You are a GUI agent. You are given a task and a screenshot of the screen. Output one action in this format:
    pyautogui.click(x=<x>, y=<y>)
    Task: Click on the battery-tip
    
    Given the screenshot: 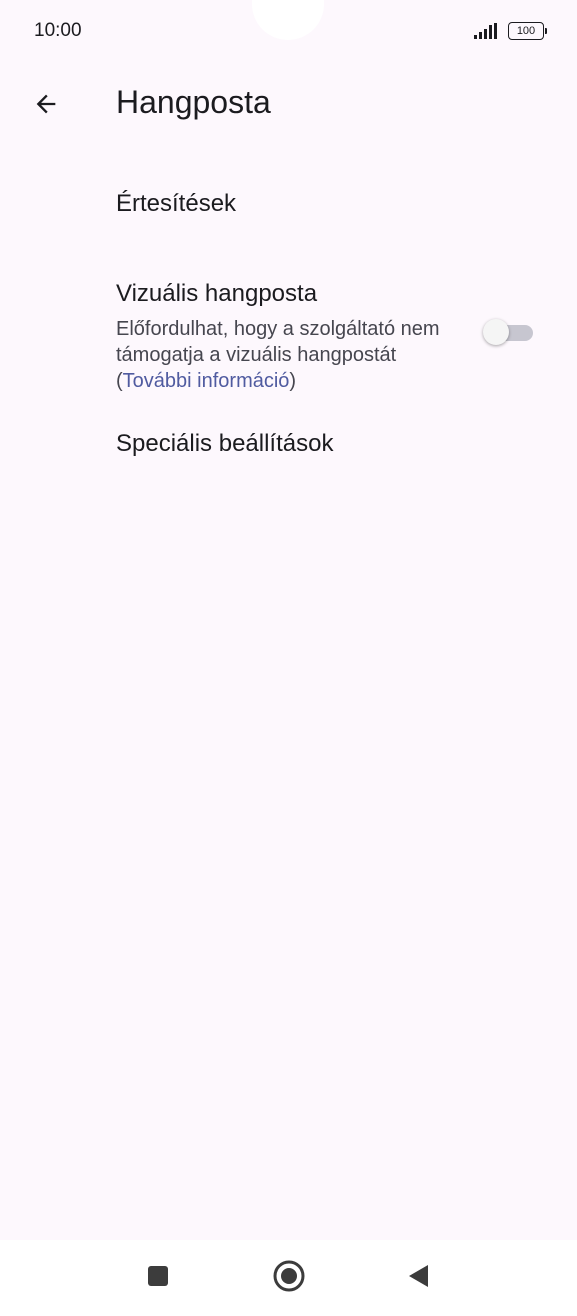 What is the action you would take?
    pyautogui.click(x=546, y=31)
    